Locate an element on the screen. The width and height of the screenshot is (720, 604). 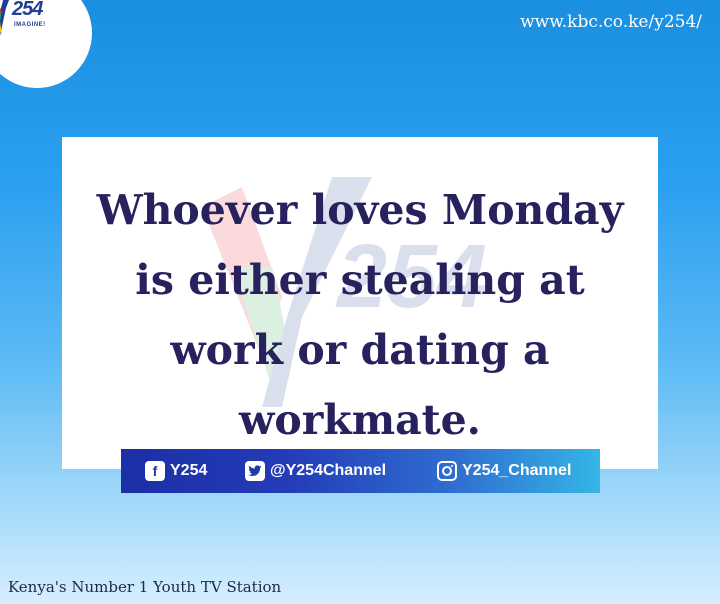
social-bar: f Y254 @Y254Channel Y254_Channel is located at coordinates (360, 471).